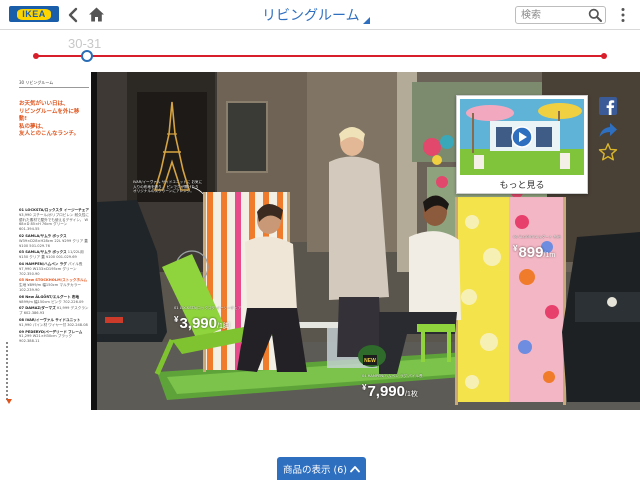  I want to click on category-title: リビングルーム, so click(316, 15).